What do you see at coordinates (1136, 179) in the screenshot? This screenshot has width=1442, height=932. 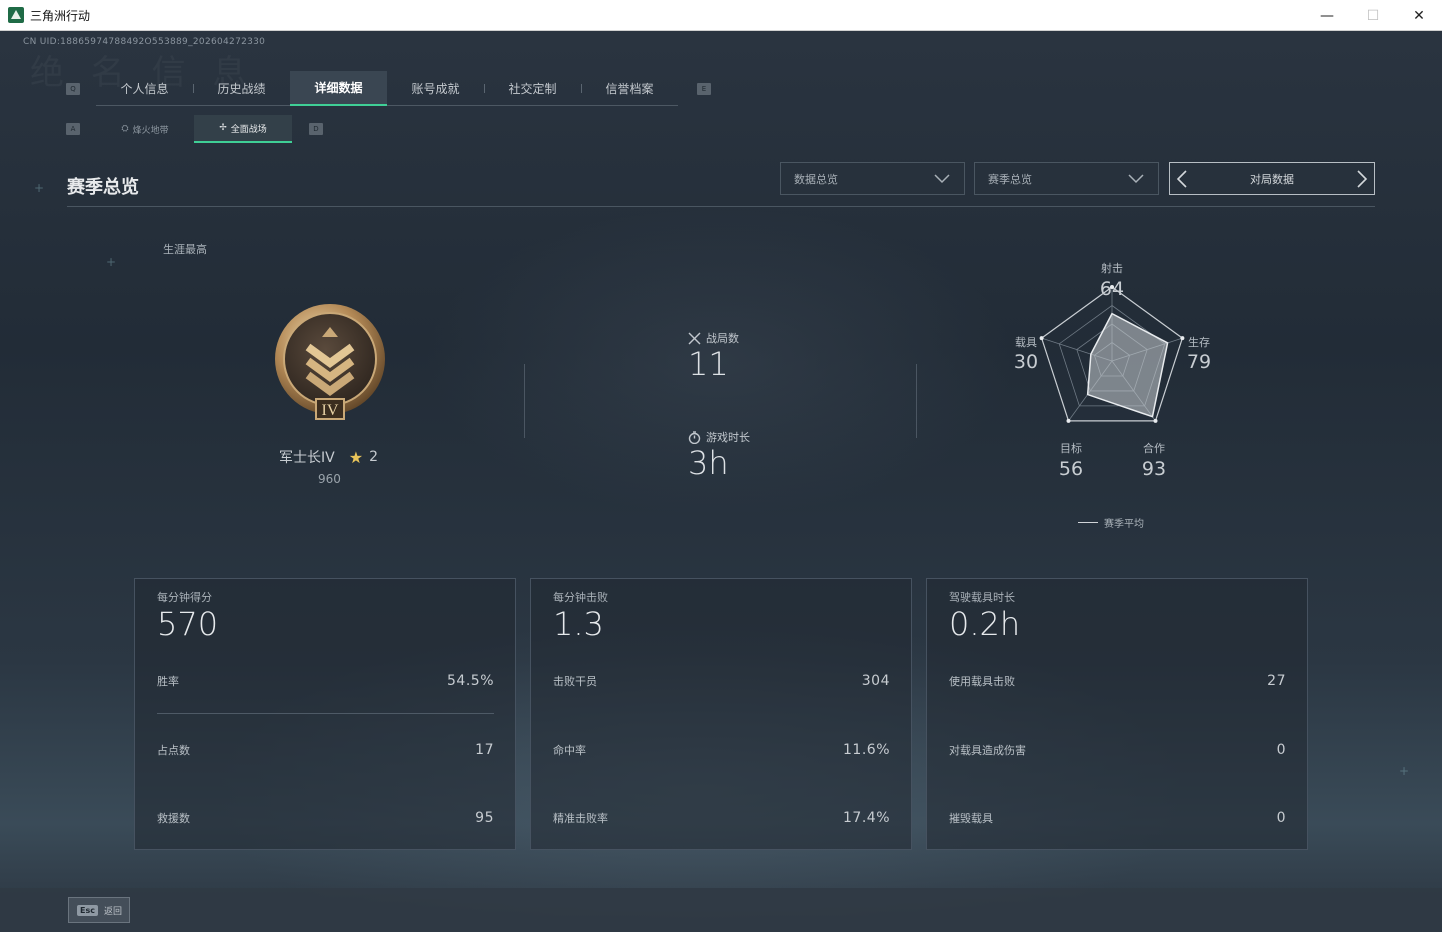 I see `chevron-down-icon` at bounding box center [1136, 179].